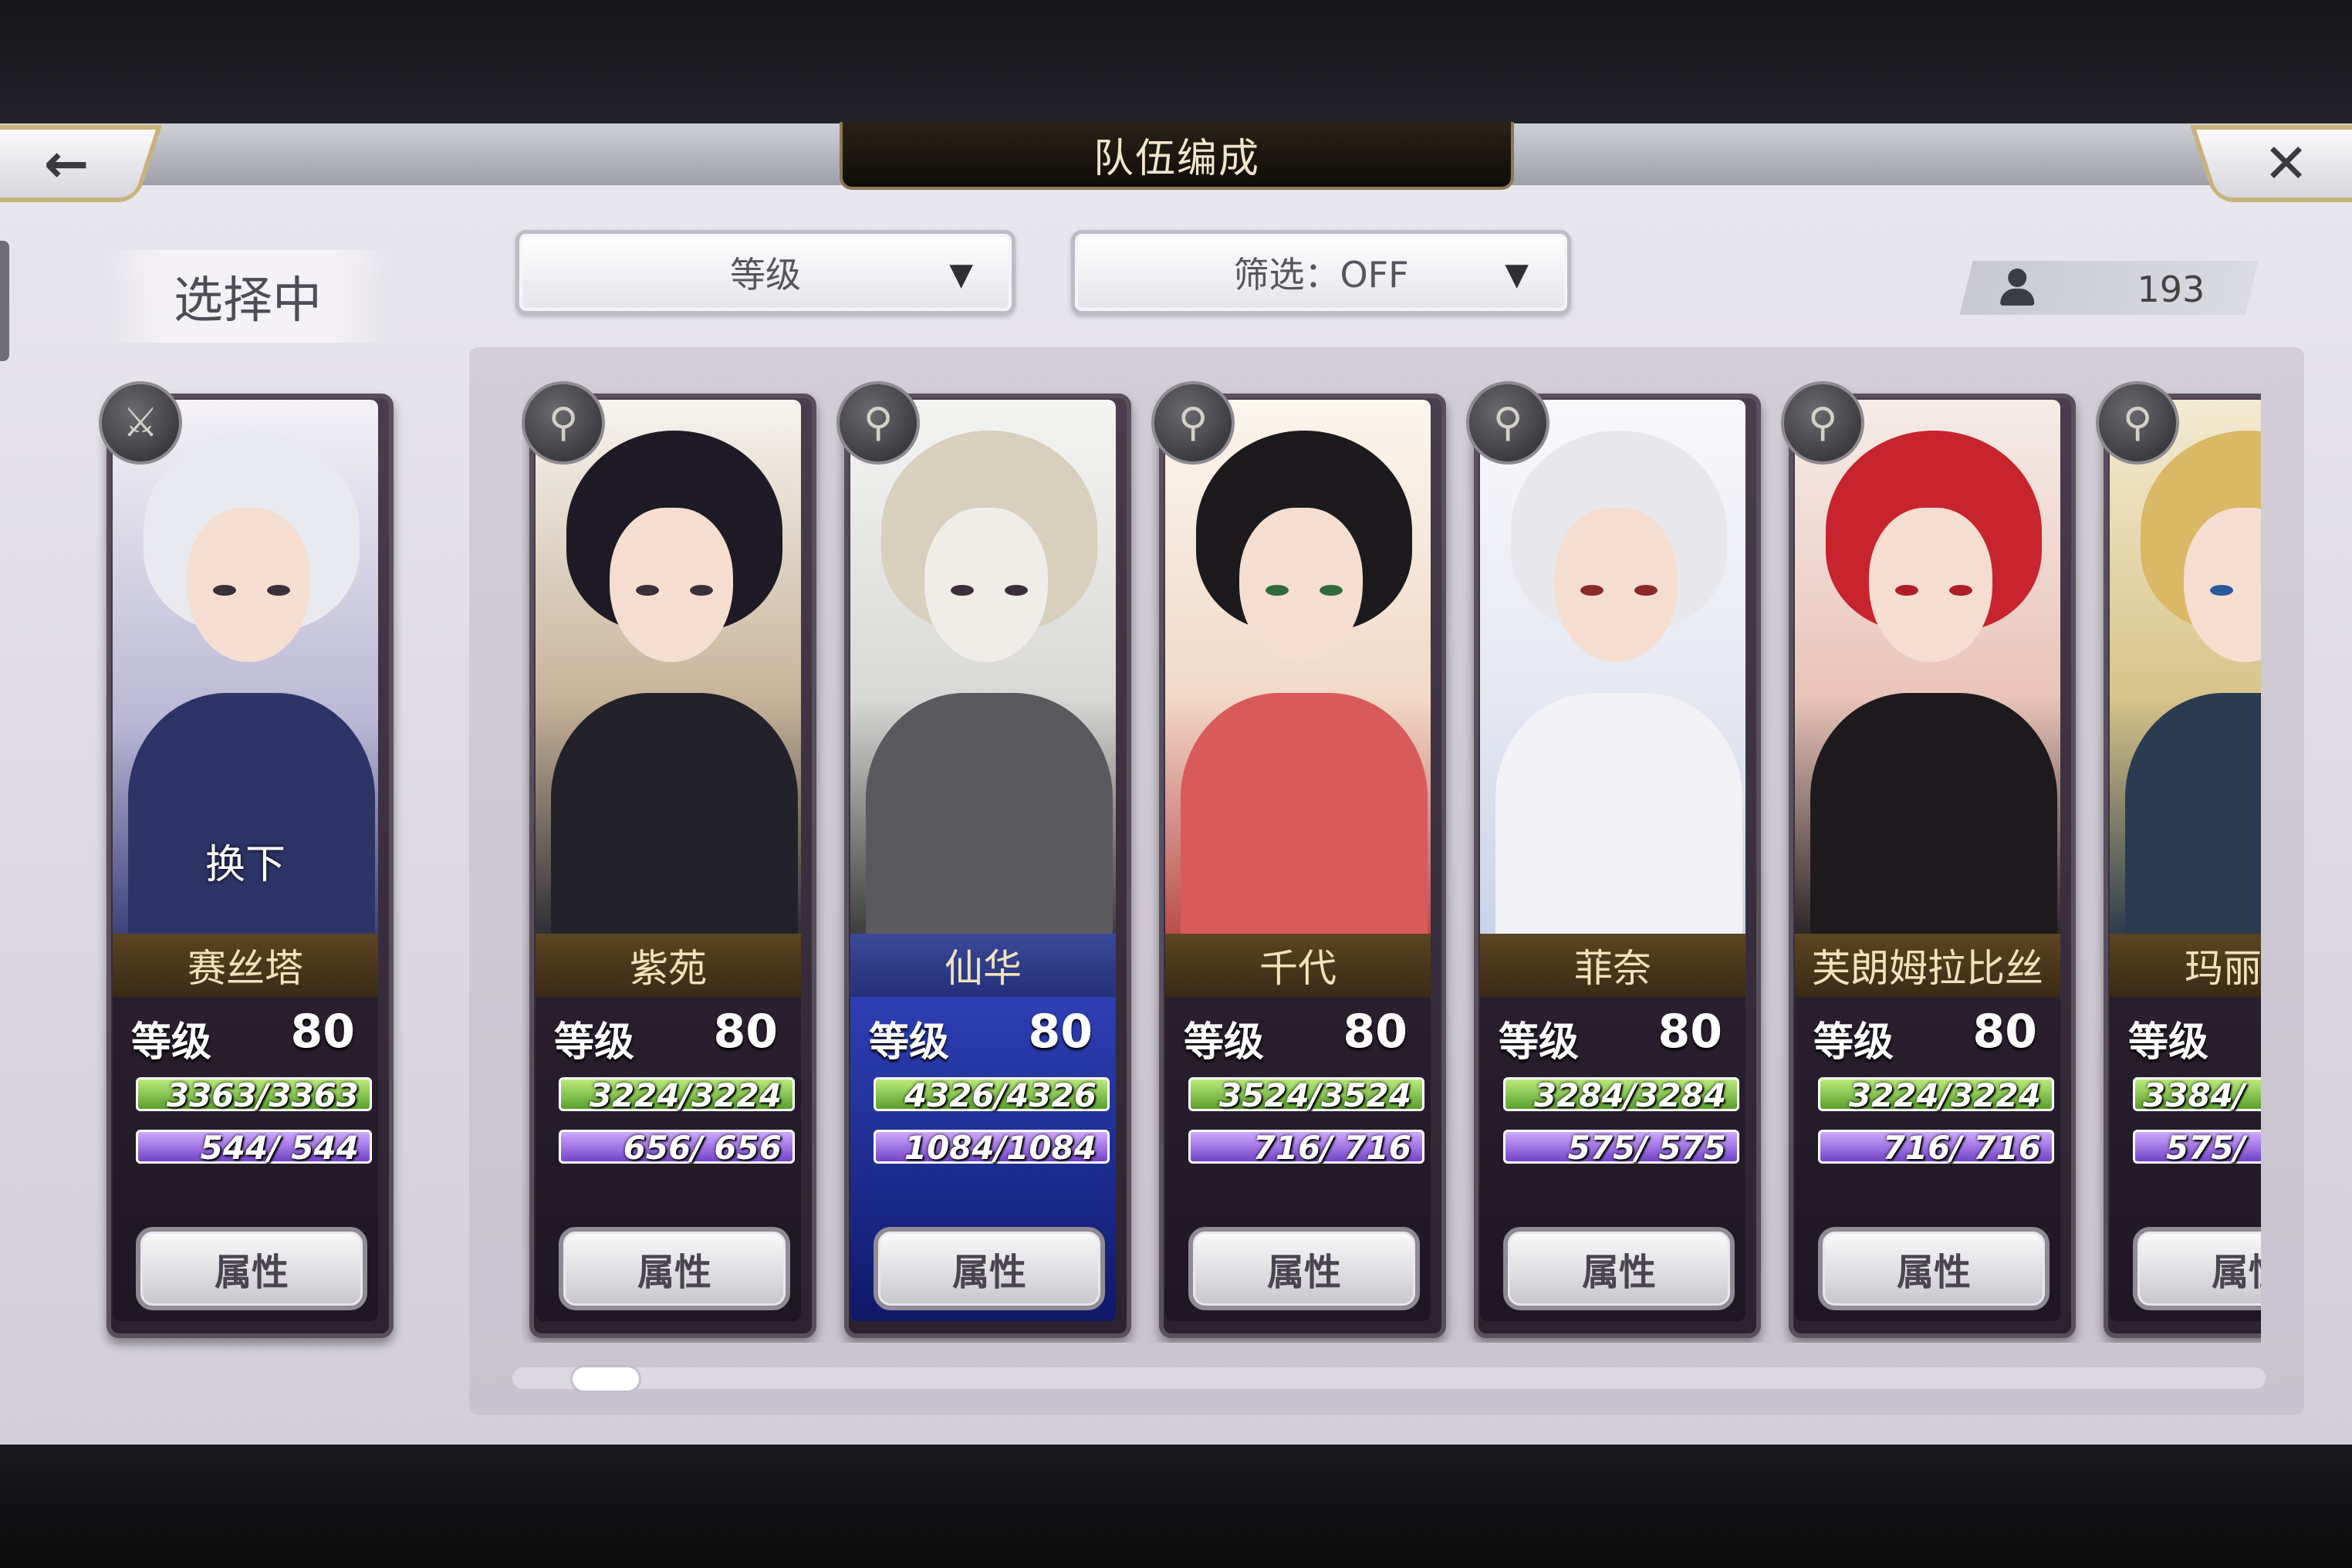 The image size is (2352, 1568). What do you see at coordinates (765, 275) in the screenshot?
I see `sort-dropdown-label: 等级` at bounding box center [765, 275].